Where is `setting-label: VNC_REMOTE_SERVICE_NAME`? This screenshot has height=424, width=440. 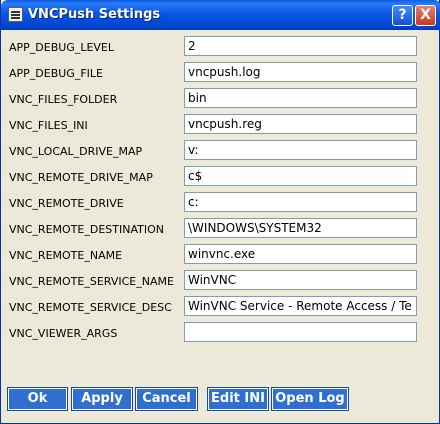 setting-label: VNC_REMOTE_SERVICE_NAME is located at coordinates (91, 281).